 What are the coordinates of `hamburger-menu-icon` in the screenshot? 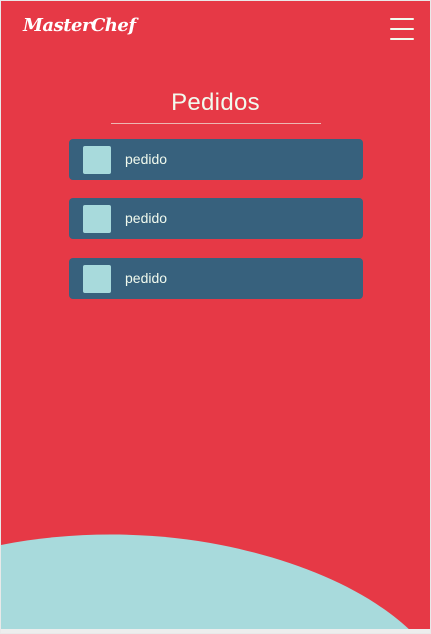 It's located at (402, 29).